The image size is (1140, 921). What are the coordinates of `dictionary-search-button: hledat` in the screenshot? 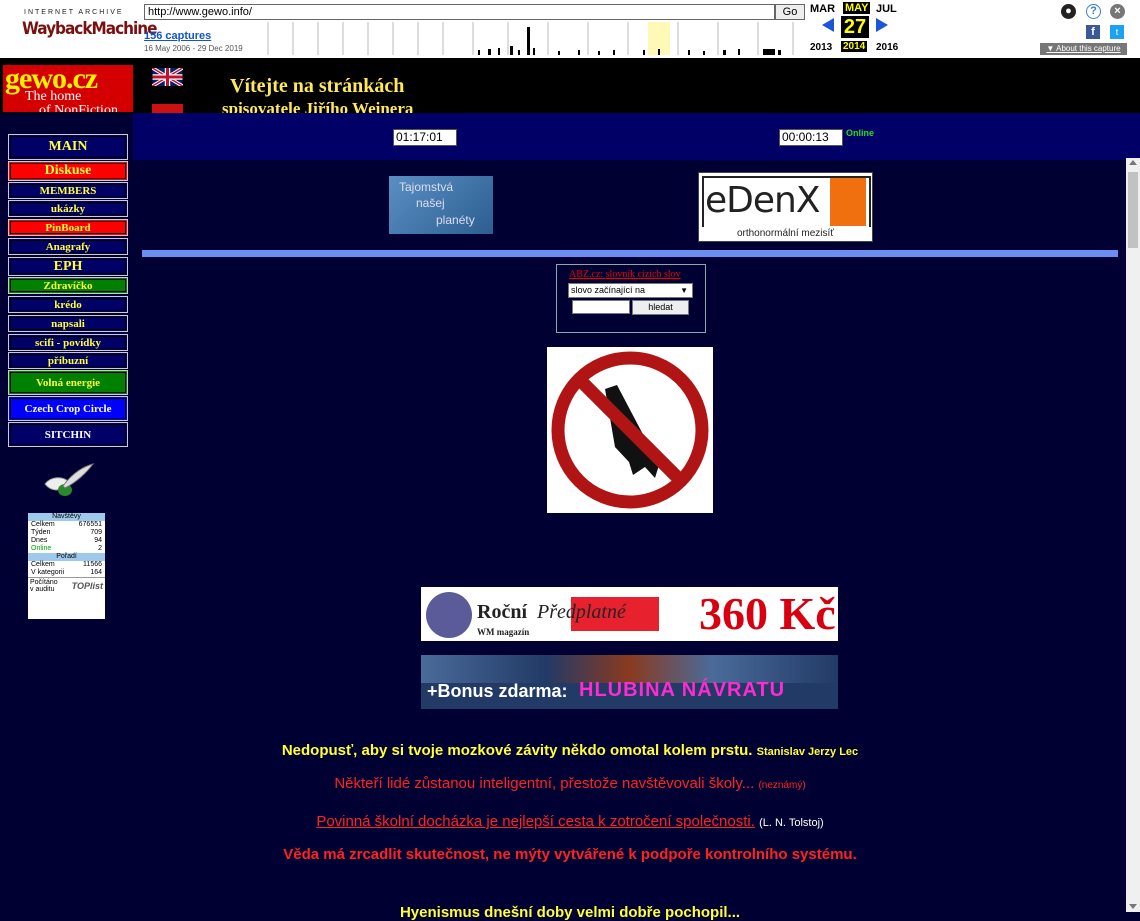 It's located at (660, 307).